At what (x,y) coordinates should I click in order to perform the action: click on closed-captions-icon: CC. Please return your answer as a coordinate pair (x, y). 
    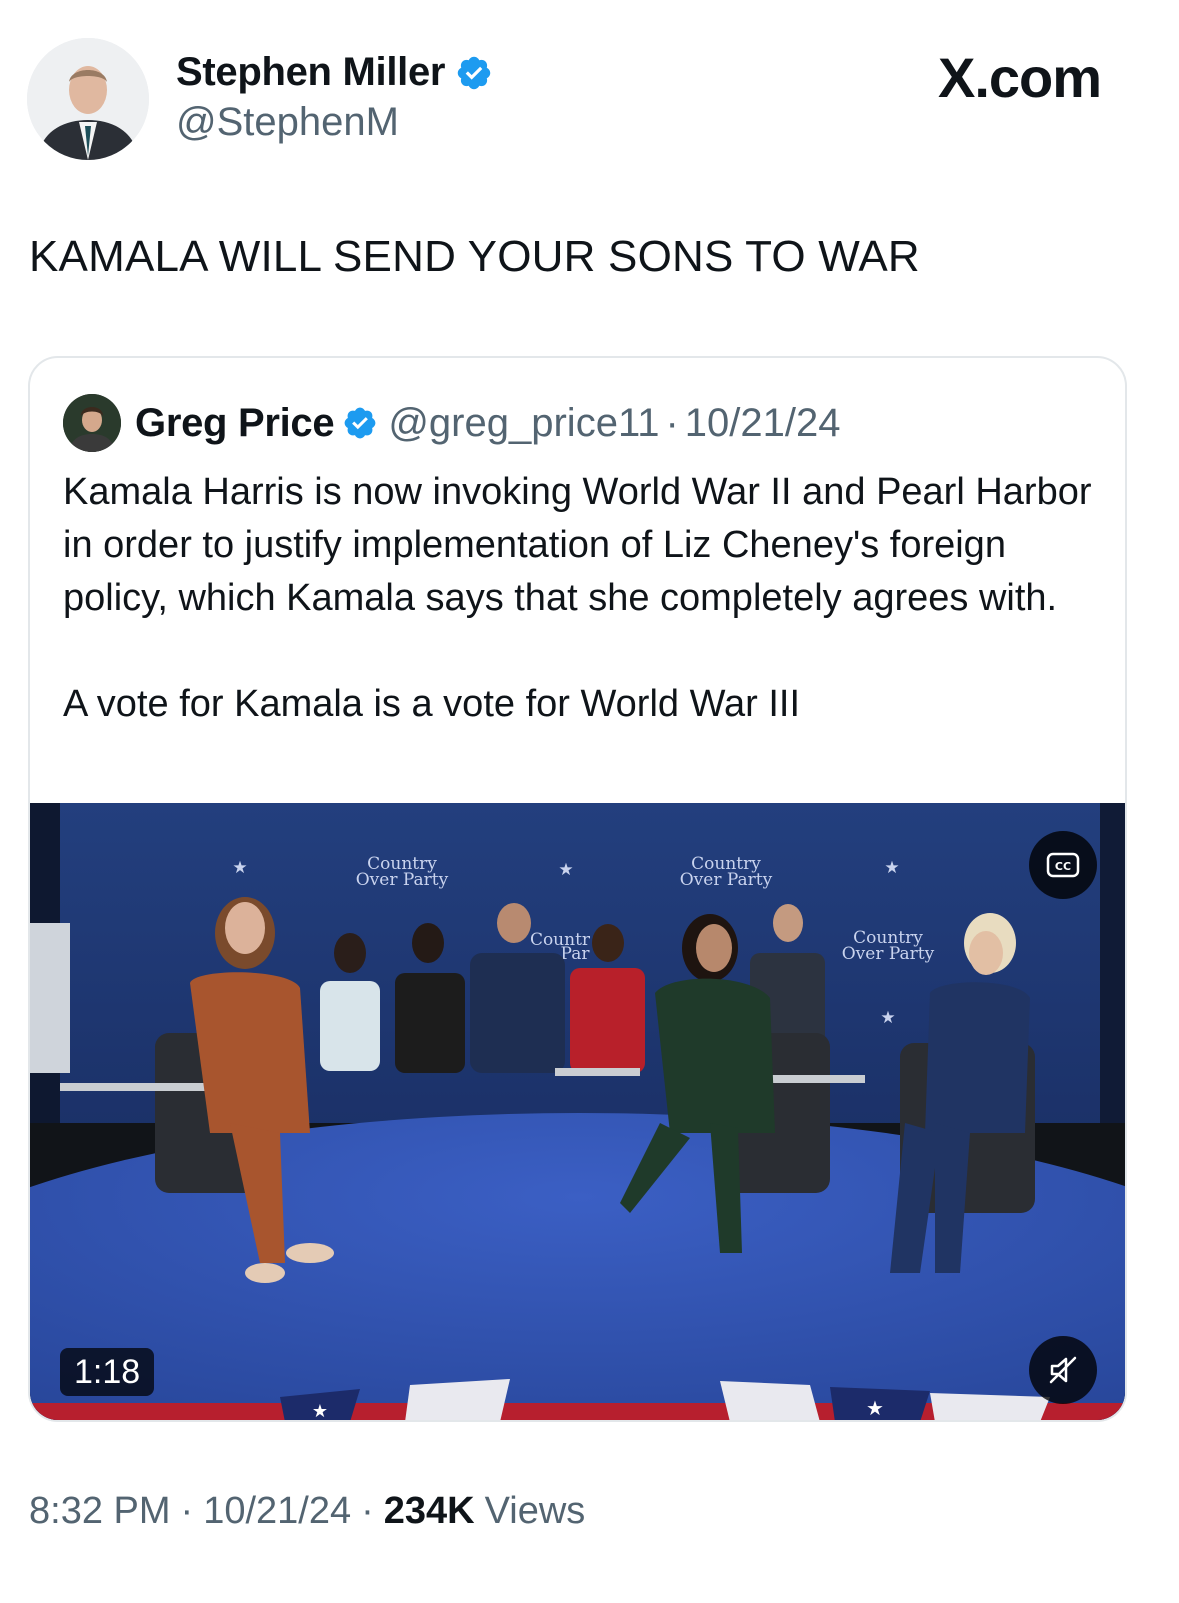
    Looking at the image, I should click on (1063, 865).